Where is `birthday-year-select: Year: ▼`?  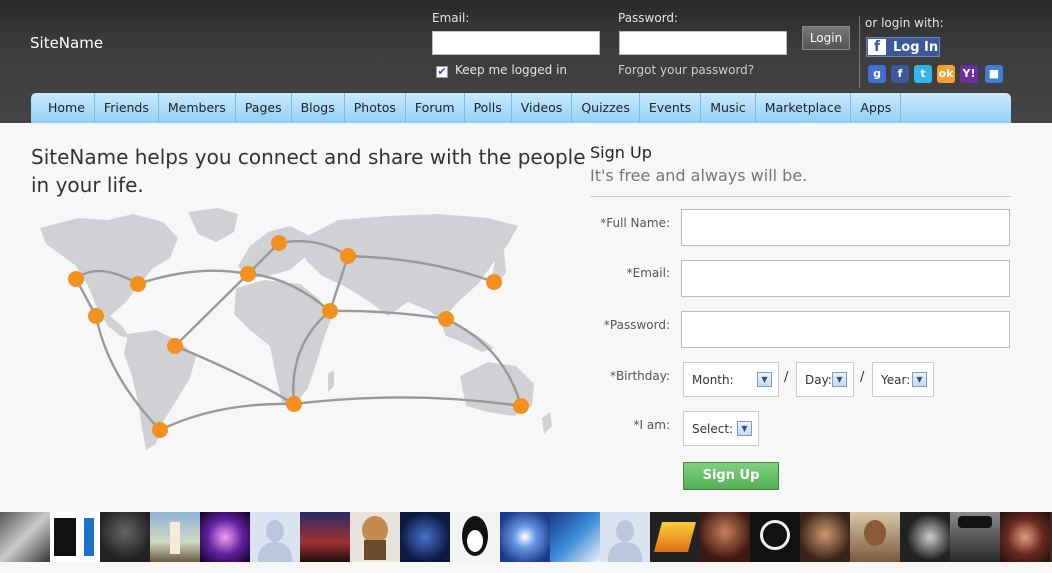
birthday-year-select: Year: ▼ is located at coordinates (903, 379).